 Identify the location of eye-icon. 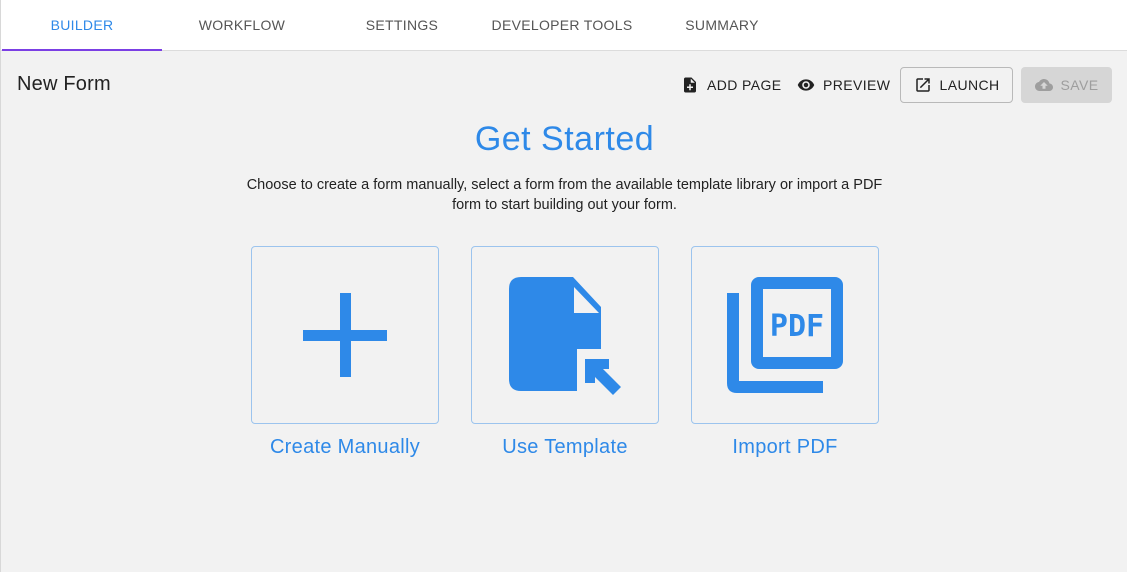
(806, 85).